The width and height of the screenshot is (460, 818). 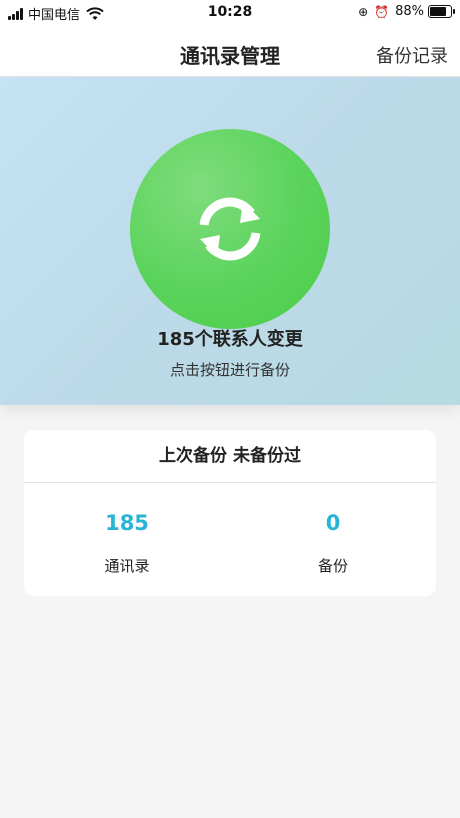 What do you see at coordinates (267, 456) in the screenshot?
I see `last-backup-value: 未备份过` at bounding box center [267, 456].